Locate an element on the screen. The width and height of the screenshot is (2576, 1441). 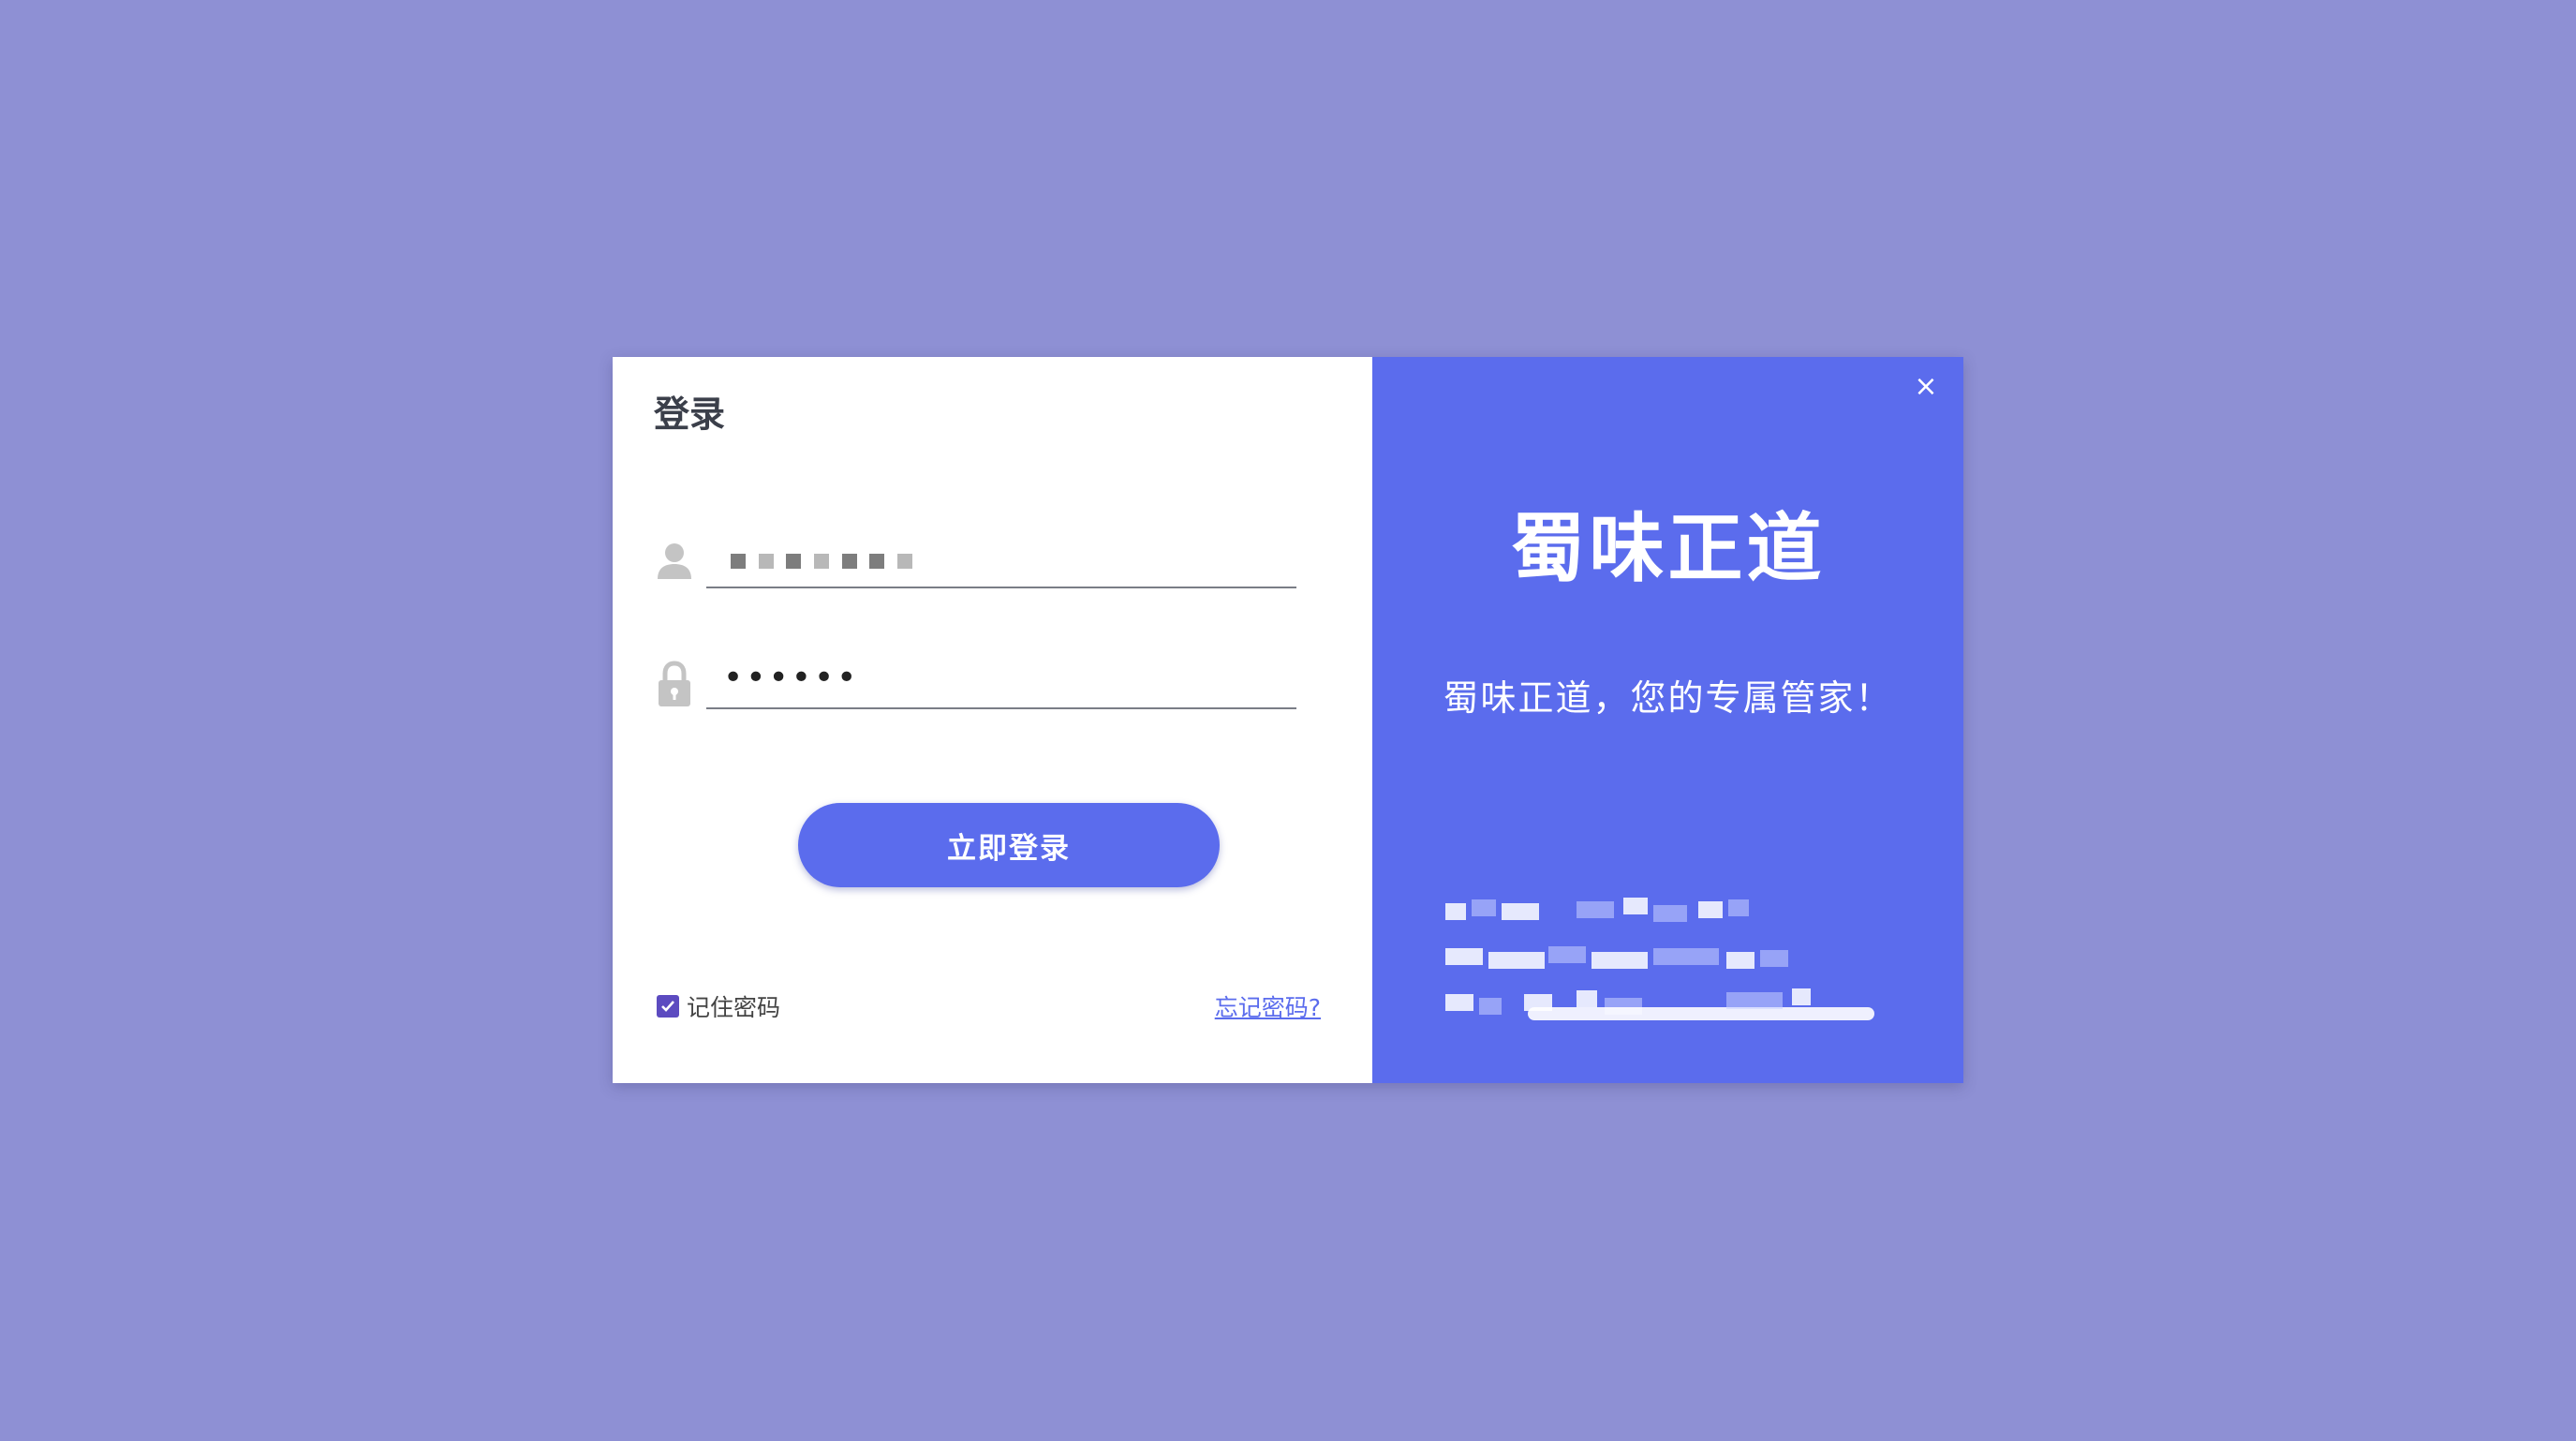
username-input is located at coordinates (1001, 559).